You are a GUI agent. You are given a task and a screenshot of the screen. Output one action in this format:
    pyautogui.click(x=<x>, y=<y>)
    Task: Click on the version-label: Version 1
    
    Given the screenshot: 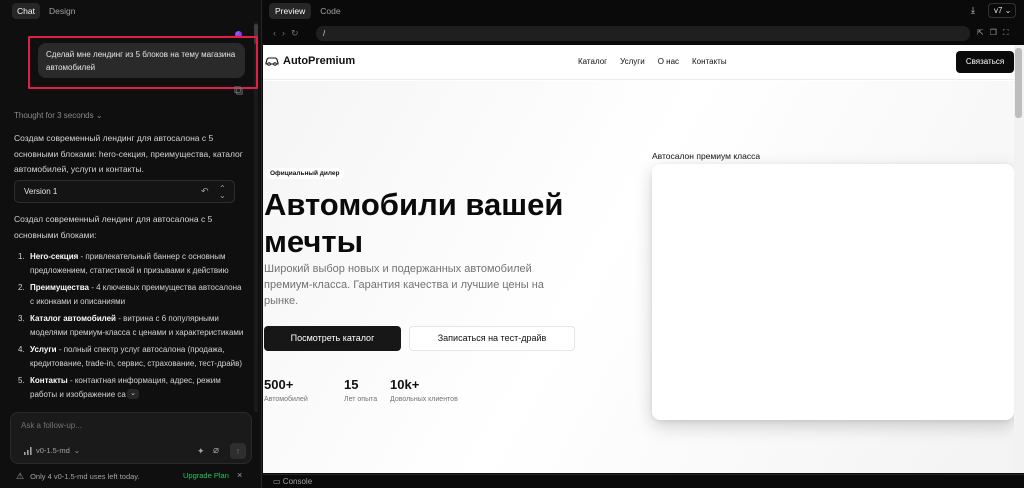 What is the action you would take?
    pyautogui.click(x=41, y=191)
    